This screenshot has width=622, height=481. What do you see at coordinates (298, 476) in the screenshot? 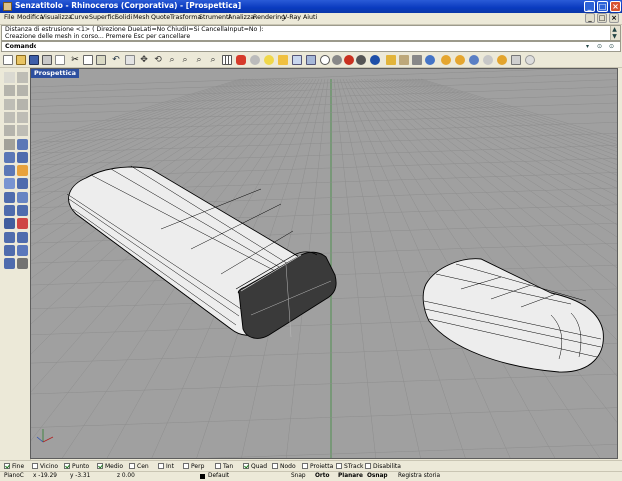
I see `status-snap: Snap` at bounding box center [298, 476].